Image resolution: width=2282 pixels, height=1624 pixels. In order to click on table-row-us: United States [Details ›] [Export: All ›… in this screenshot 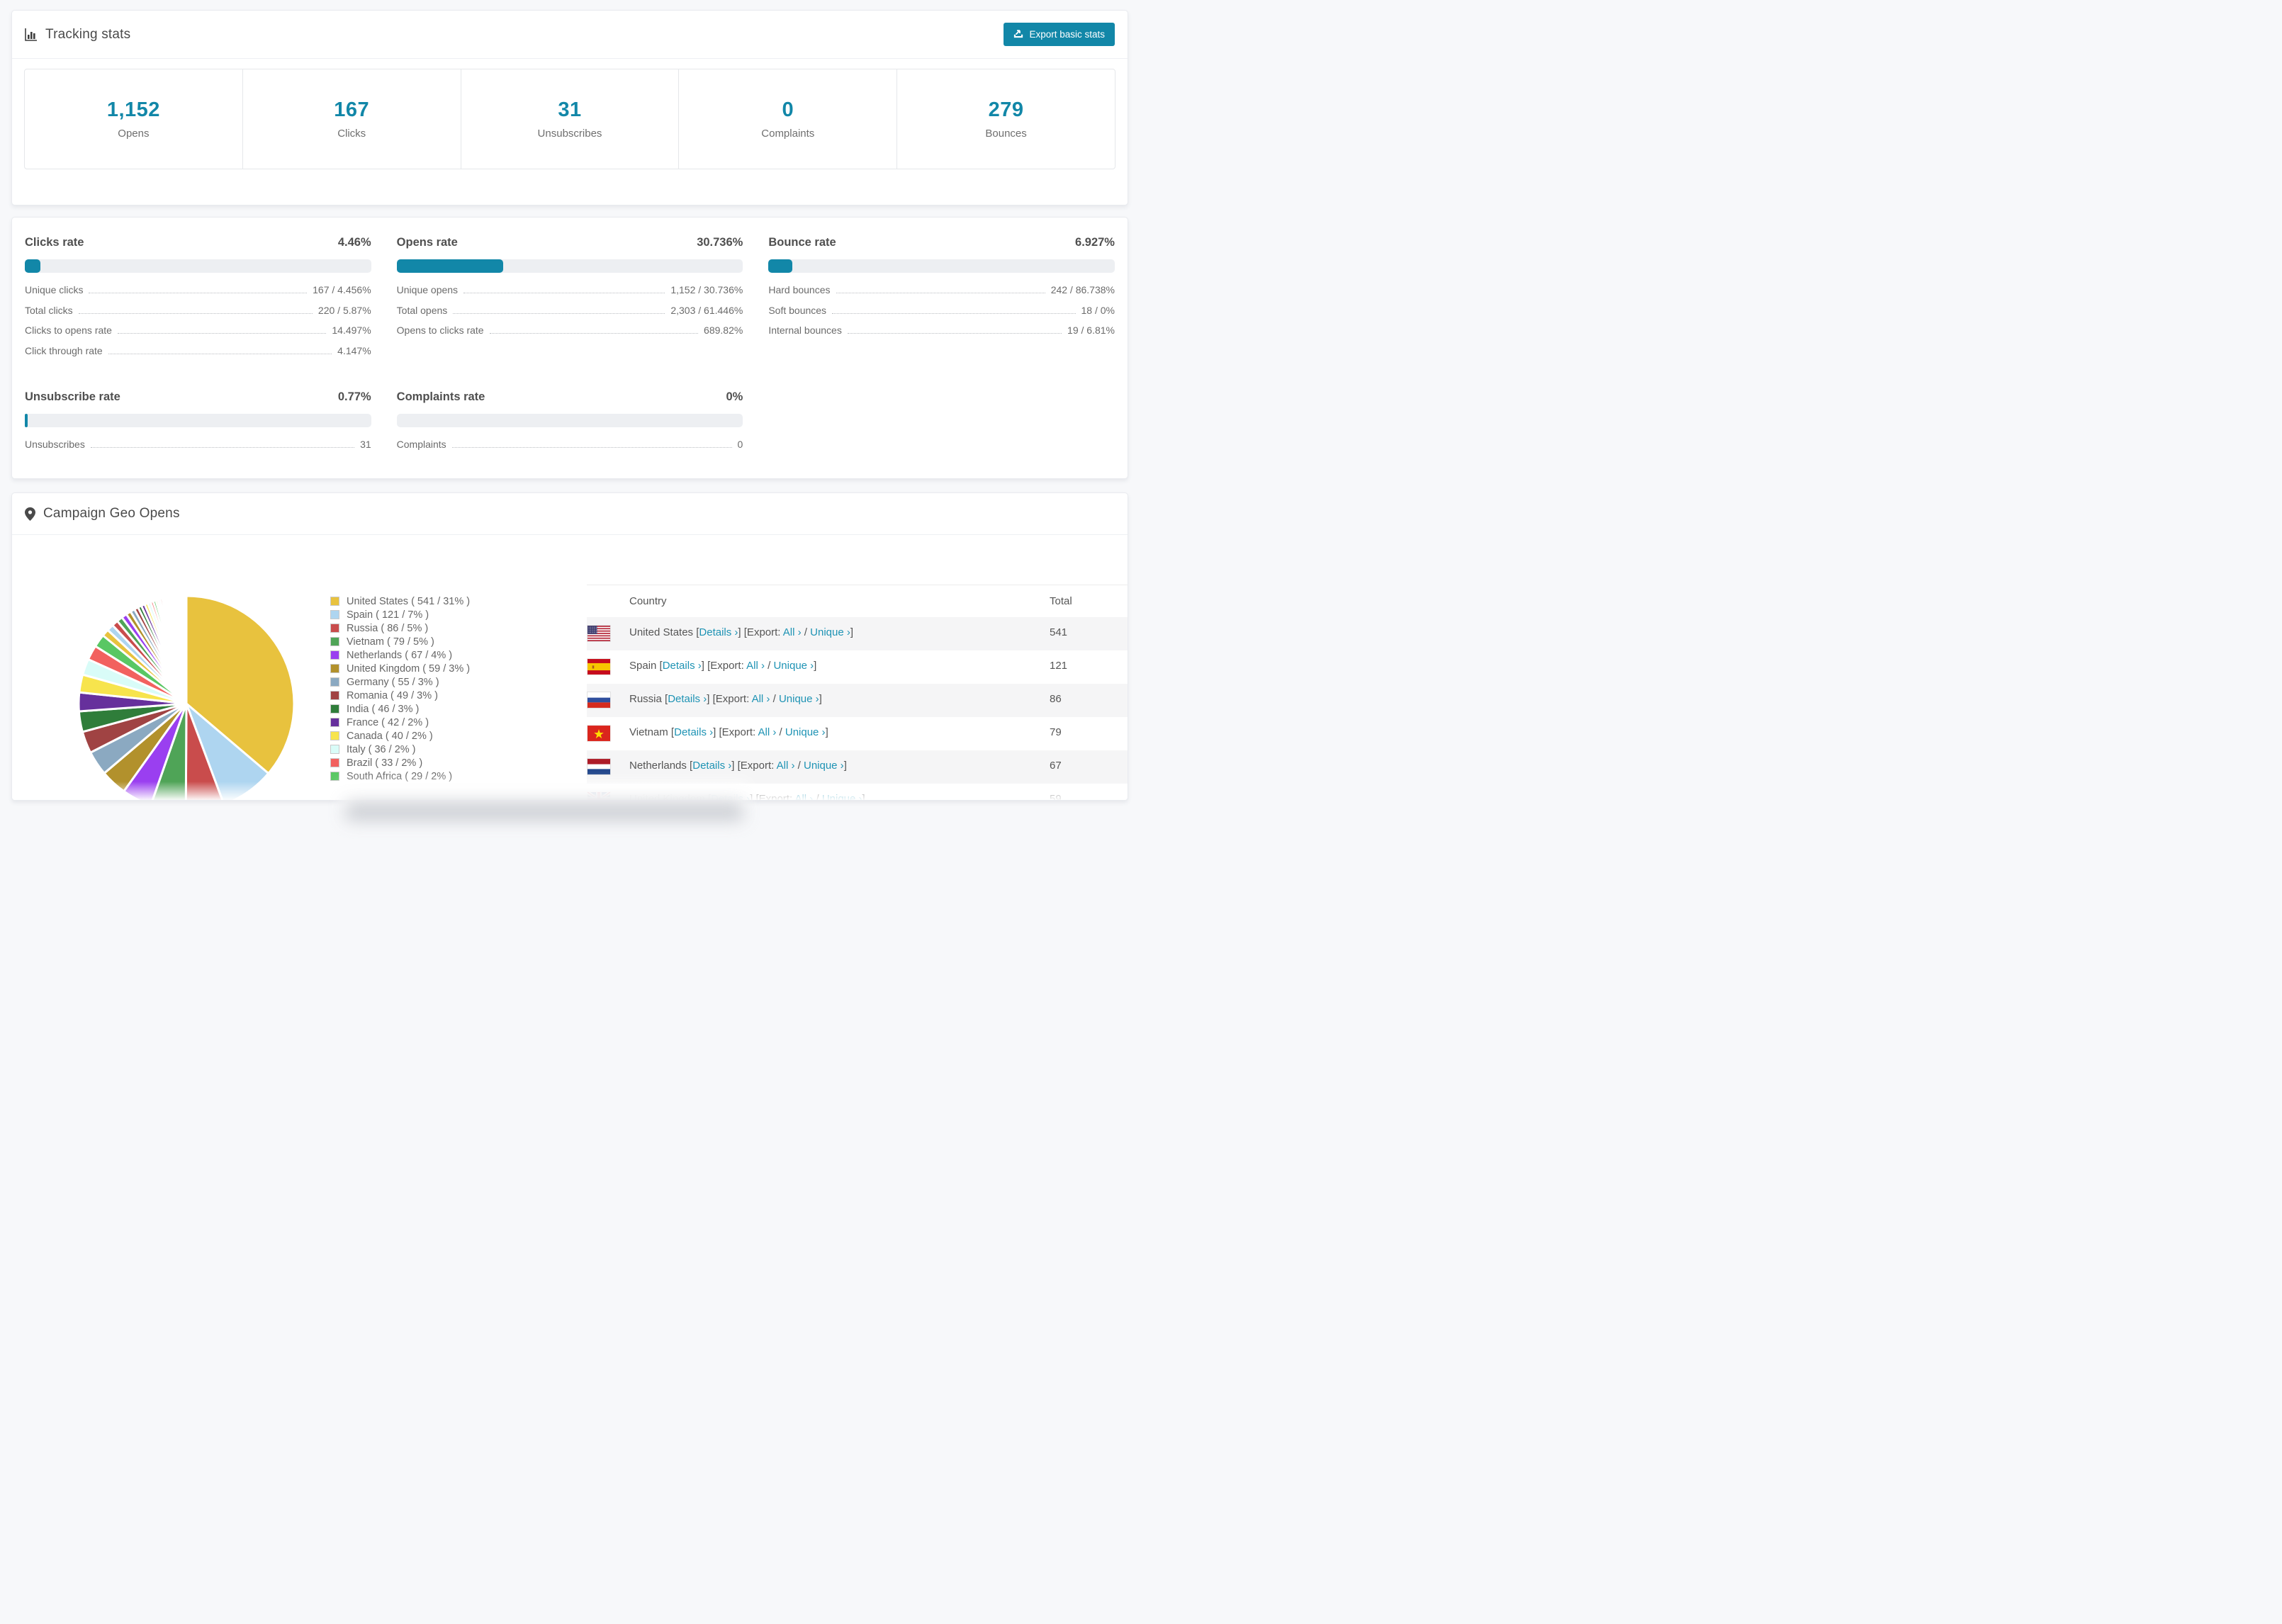, I will do `click(857, 634)`.